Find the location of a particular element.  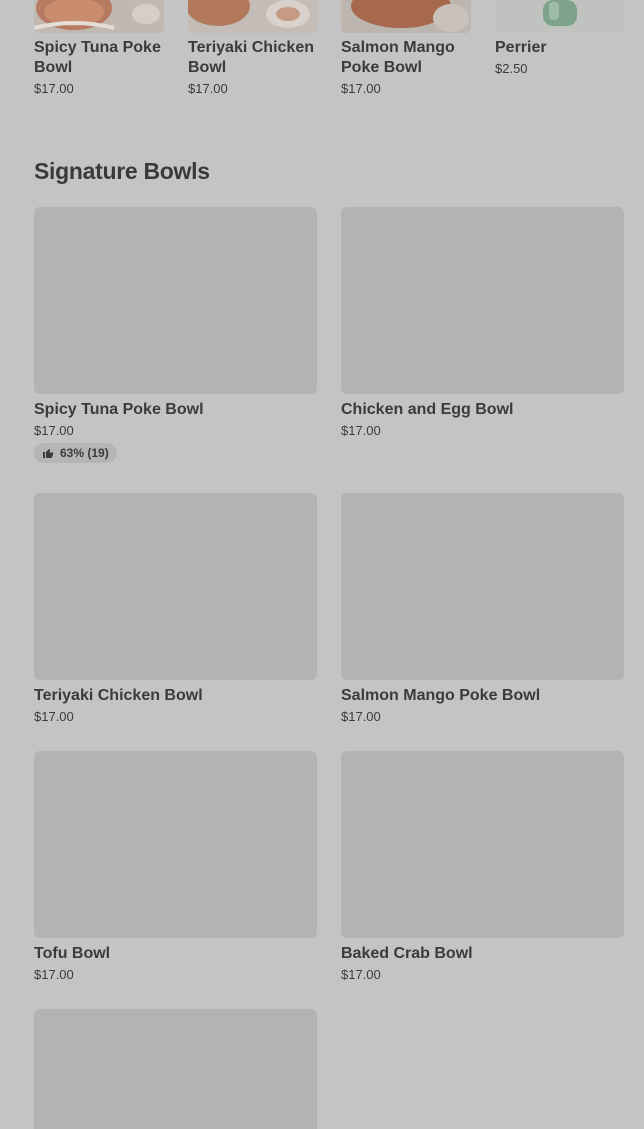

menu-item-card: Baked Crab Bowl $17.00 is located at coordinates (482, 866).